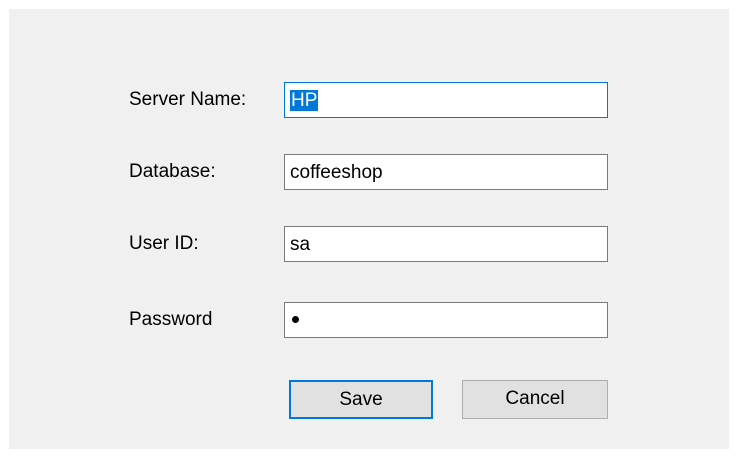 Image resolution: width=746 pixels, height=460 pixels. What do you see at coordinates (300, 244) in the screenshot?
I see `user-id-value: sa` at bounding box center [300, 244].